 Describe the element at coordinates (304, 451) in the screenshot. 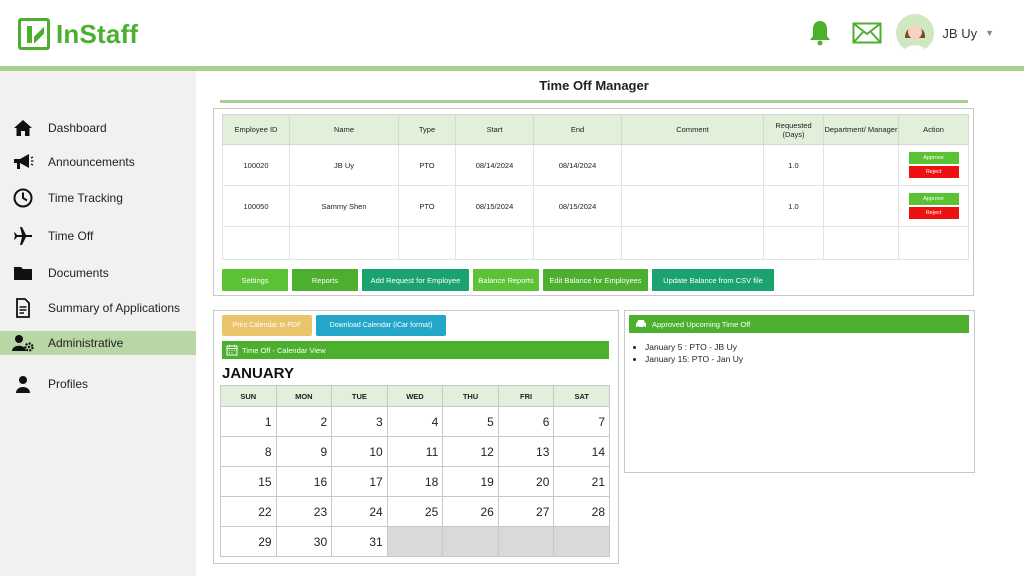

I see `calendar-day: 9` at that location.